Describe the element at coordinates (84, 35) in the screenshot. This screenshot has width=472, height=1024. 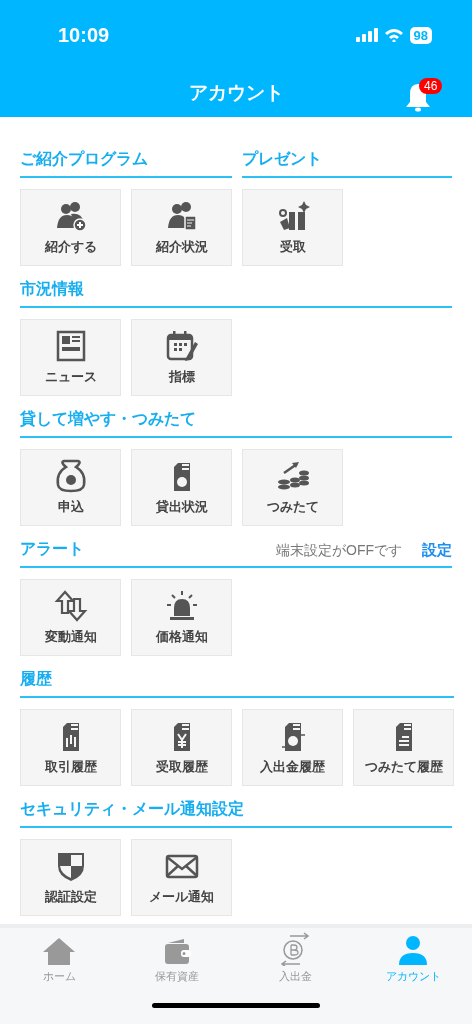
I see `status-time: 10:09` at that location.